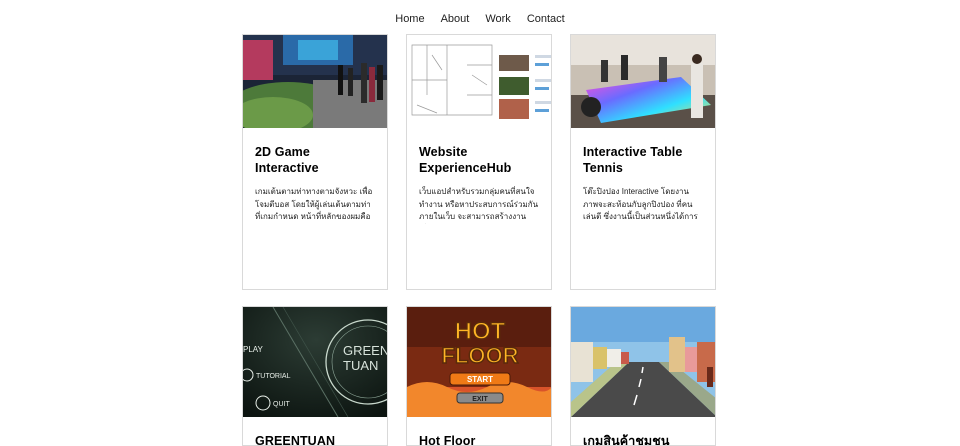 The image size is (960, 446). I want to click on menu-quit: QUIT, so click(281, 404).